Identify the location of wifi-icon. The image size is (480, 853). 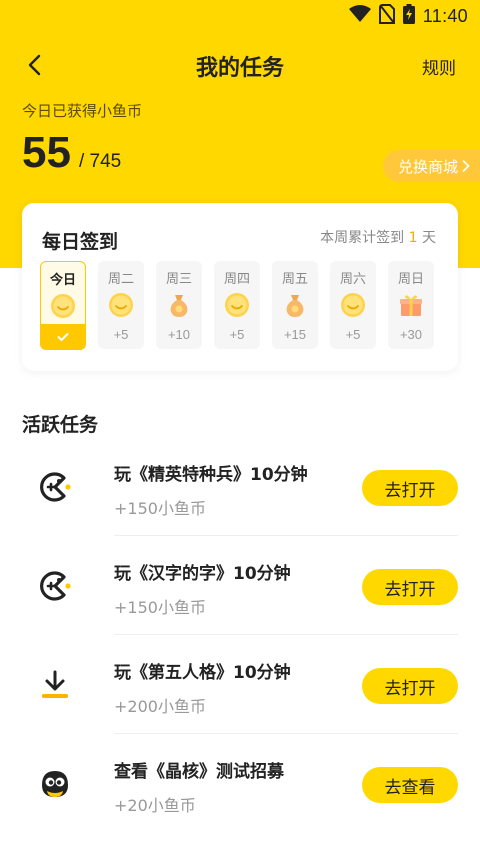
(359, 16).